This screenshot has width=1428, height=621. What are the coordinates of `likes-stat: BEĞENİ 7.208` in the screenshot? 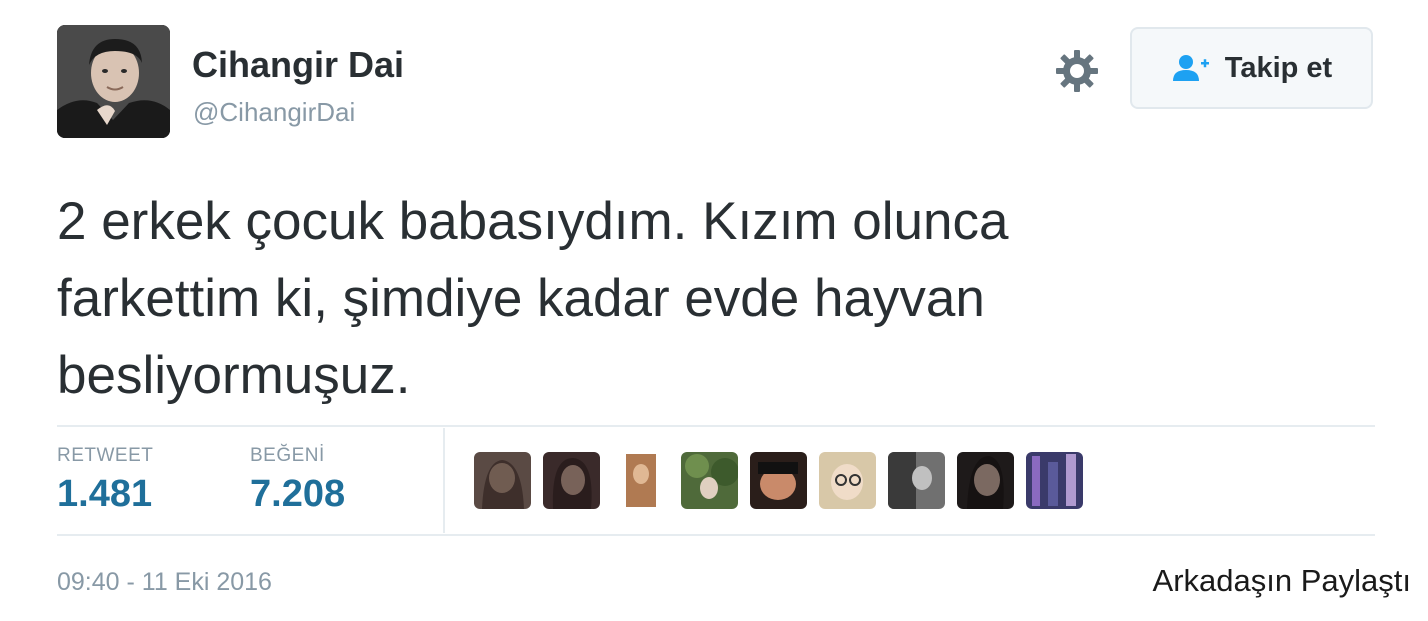 It's located at (297, 480).